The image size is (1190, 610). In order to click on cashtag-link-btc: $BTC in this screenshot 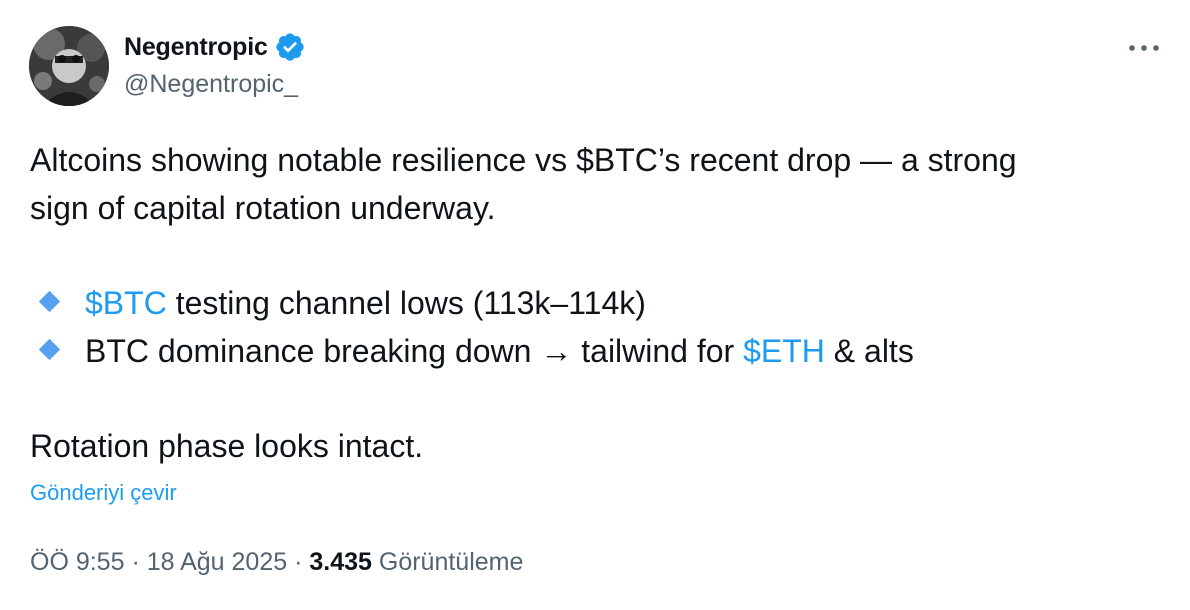, I will do `click(126, 303)`.